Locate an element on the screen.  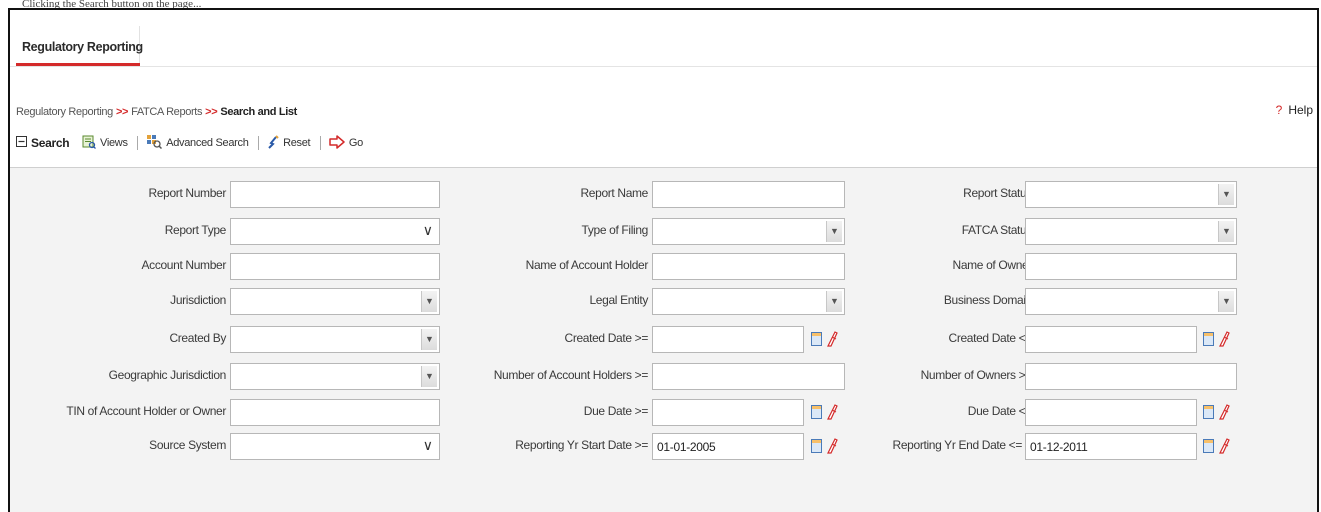
geographic-jurisdiction-select: ▼ is located at coordinates (335, 376).